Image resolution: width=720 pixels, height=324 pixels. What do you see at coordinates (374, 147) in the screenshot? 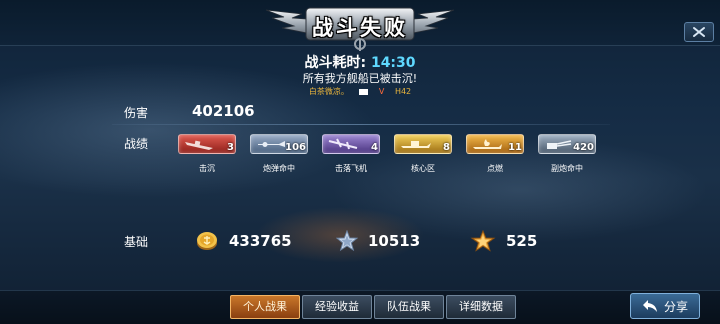
I see `medal-count: 4` at bounding box center [374, 147].